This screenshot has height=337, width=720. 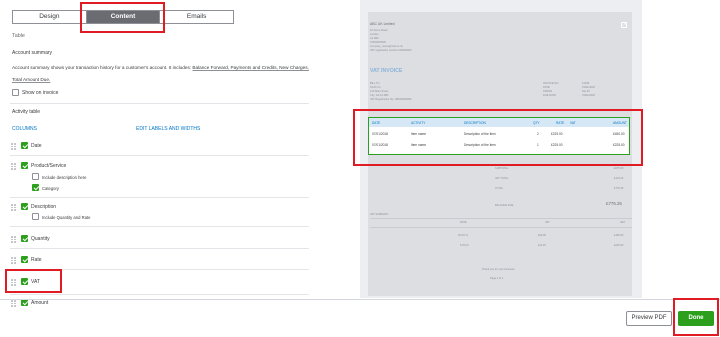 I want to click on vat-total-label: VAT TOTAL, so click(x=502, y=178).